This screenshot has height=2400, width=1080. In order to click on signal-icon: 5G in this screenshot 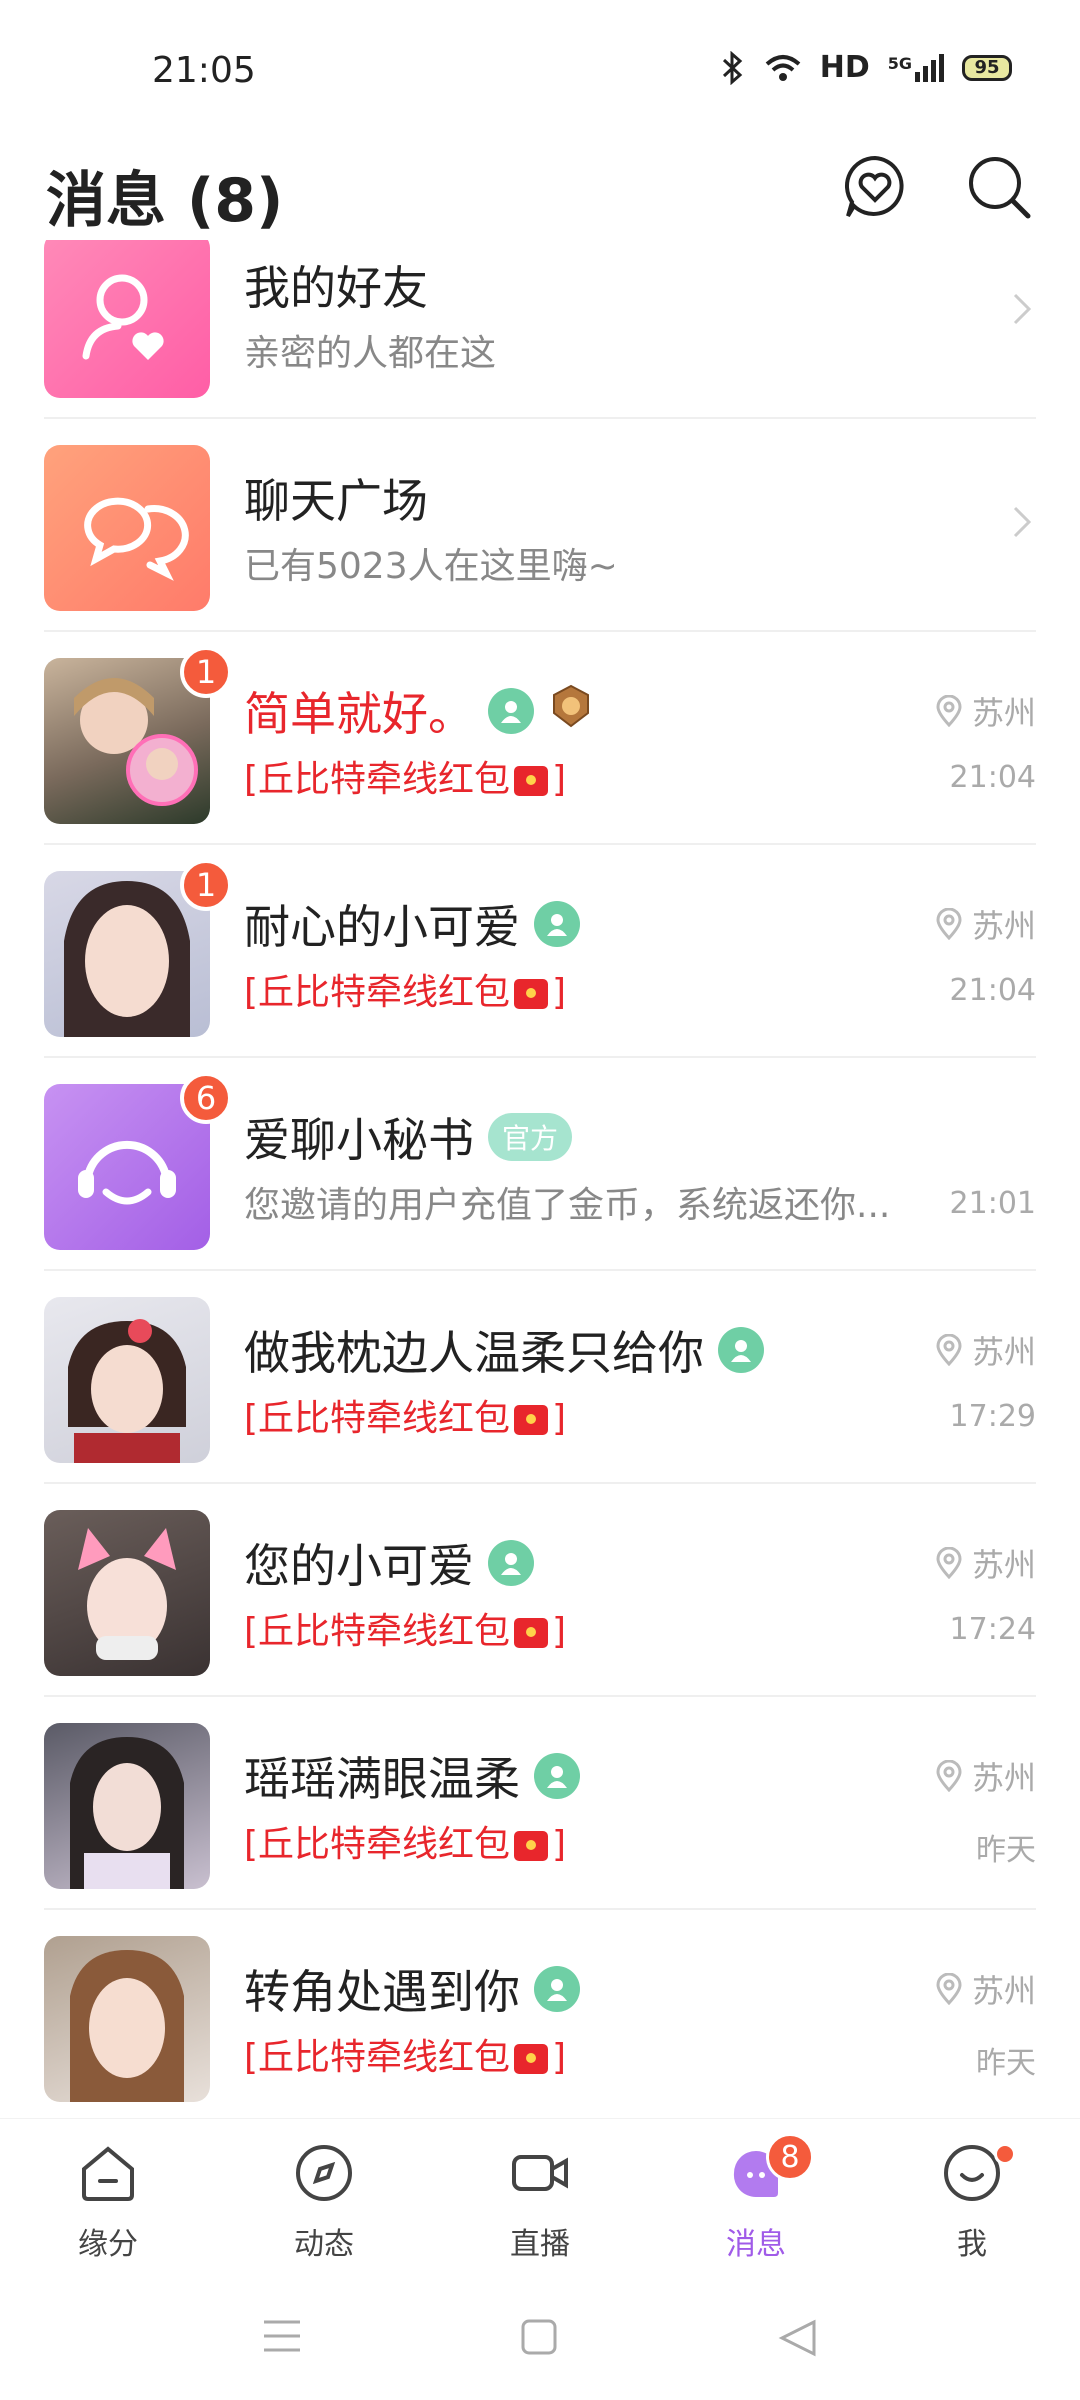, I will do `click(915, 67)`.